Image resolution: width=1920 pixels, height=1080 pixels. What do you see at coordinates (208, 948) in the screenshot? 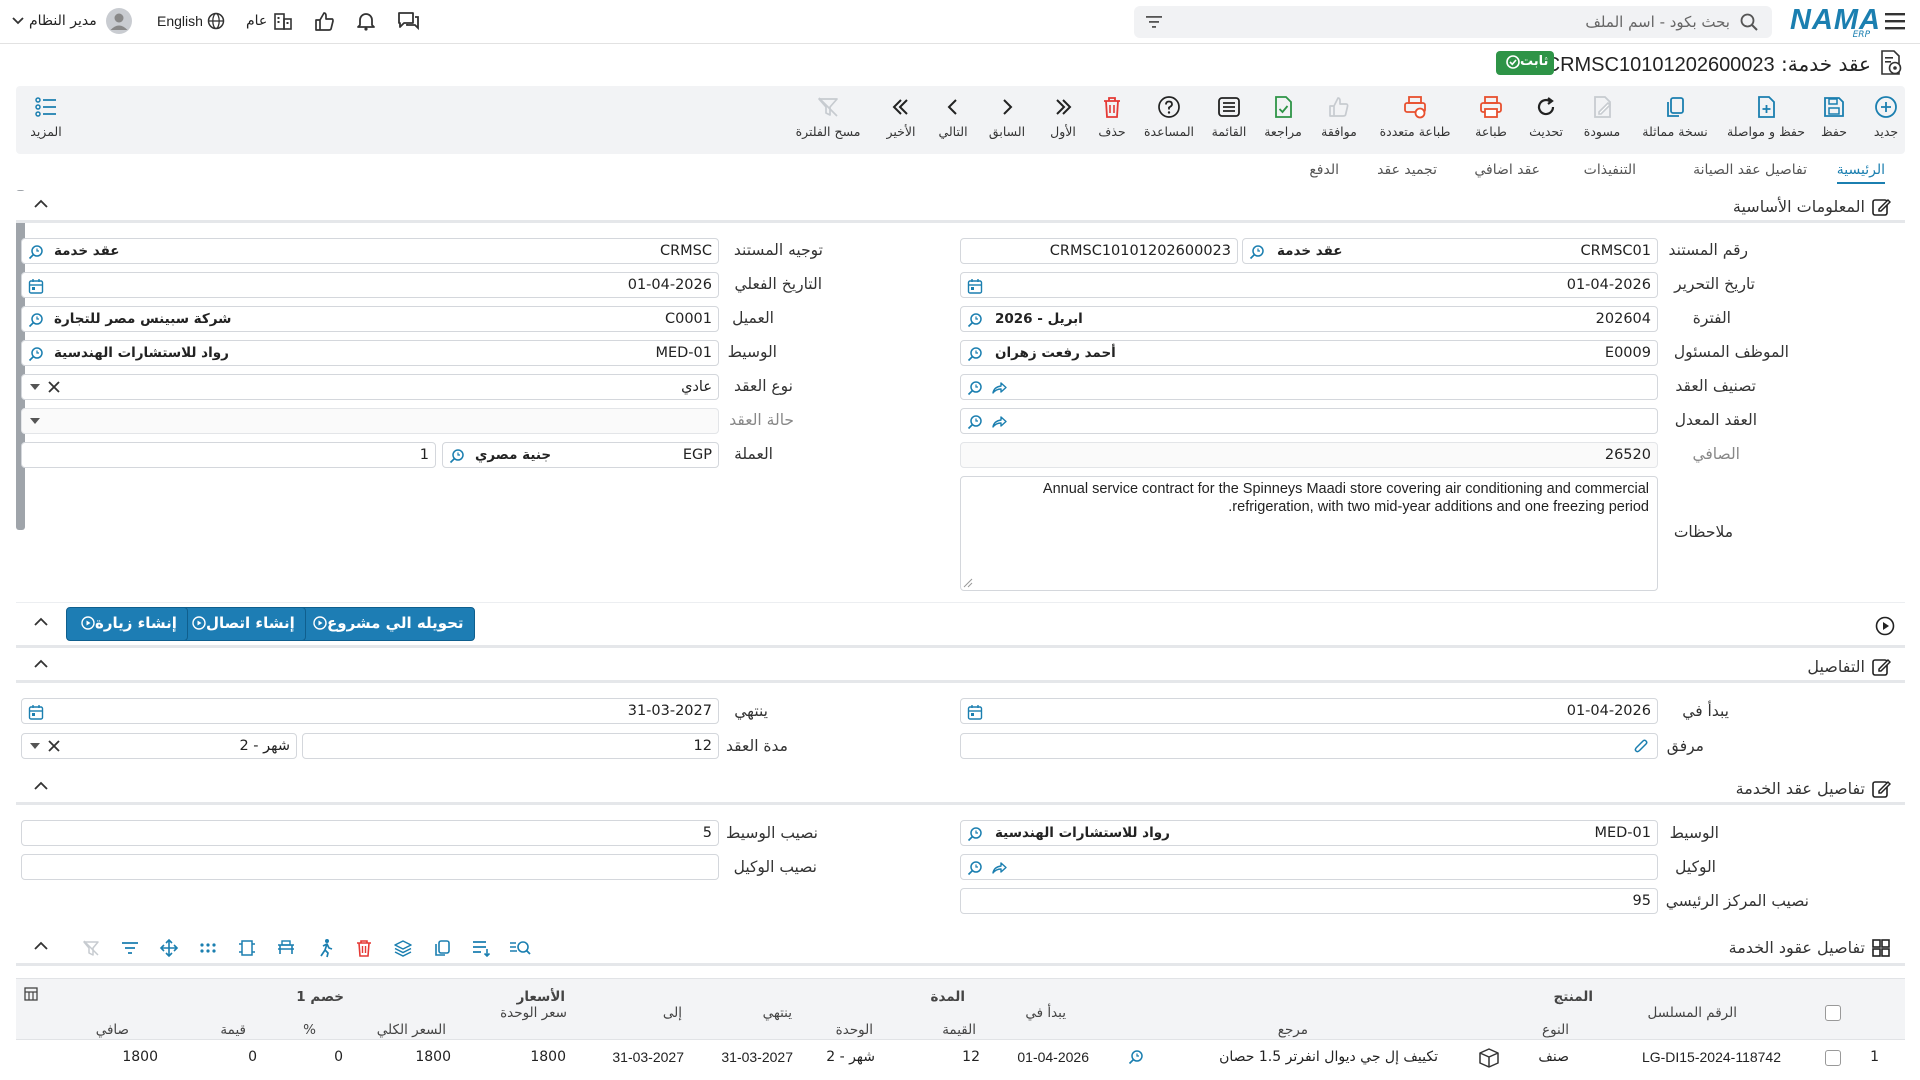
I see `grid-dots-icon` at bounding box center [208, 948].